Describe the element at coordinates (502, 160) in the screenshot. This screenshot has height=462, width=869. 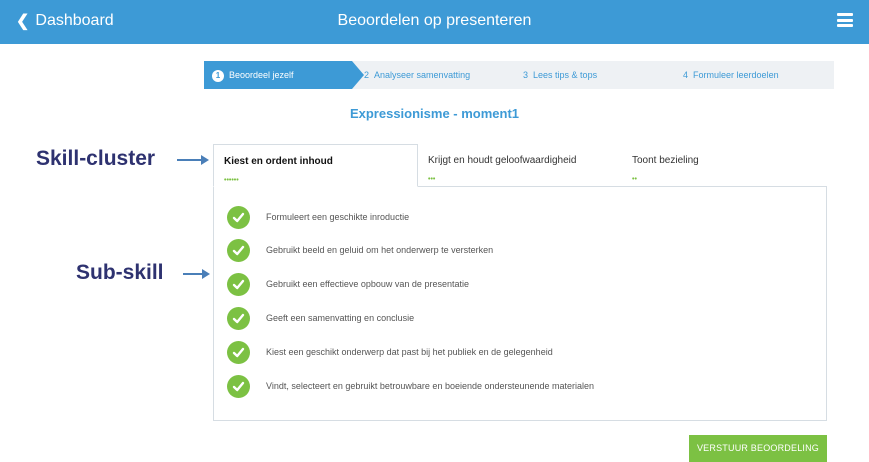
I see `tab-label: Krijgt en houdt geloofwaardigheid` at that location.